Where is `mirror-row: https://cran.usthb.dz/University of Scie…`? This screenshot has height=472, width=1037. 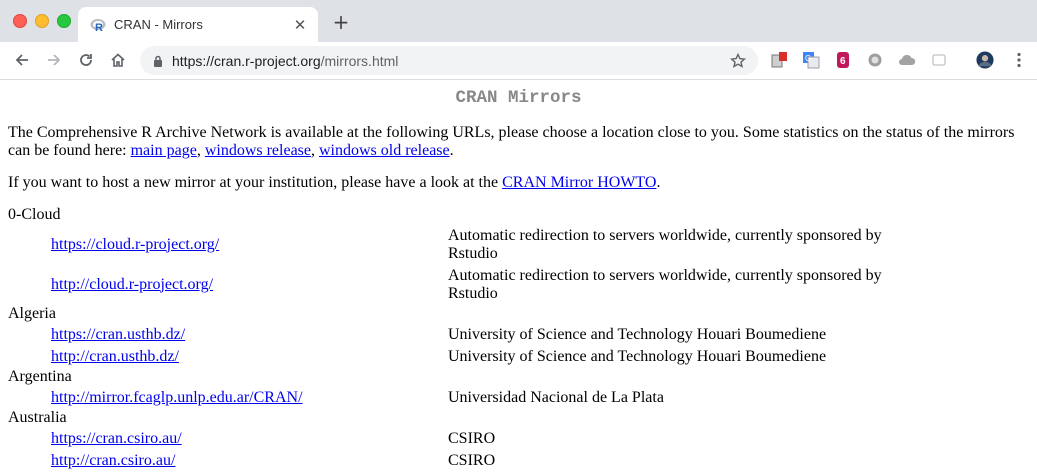
mirror-row: https://cran.usthb.dz/University of Scie… is located at coordinates (448, 335).